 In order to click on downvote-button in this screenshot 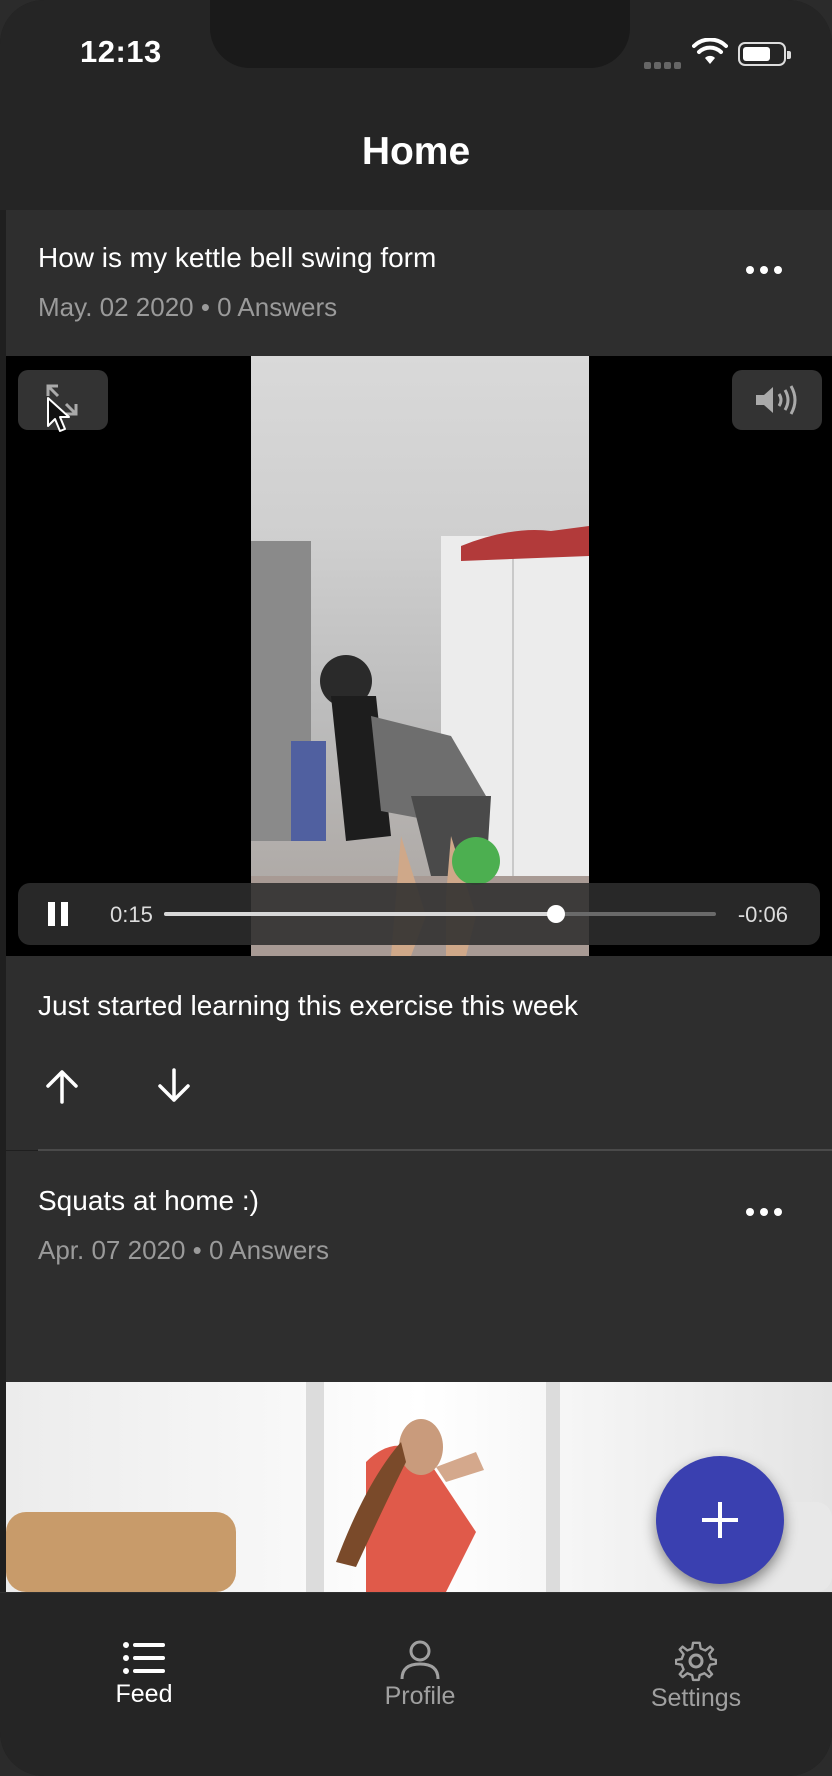, I will do `click(176, 1088)`.